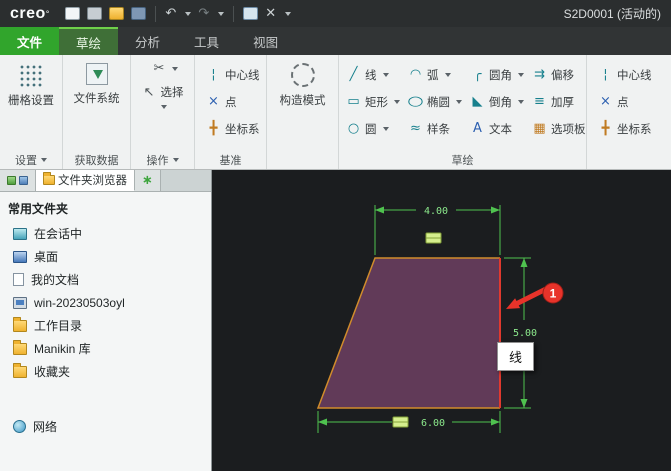 This screenshot has width=671, height=471. I want to click on sidebar-tab-folder-browser: 文件夹浏览器, so click(85, 180).